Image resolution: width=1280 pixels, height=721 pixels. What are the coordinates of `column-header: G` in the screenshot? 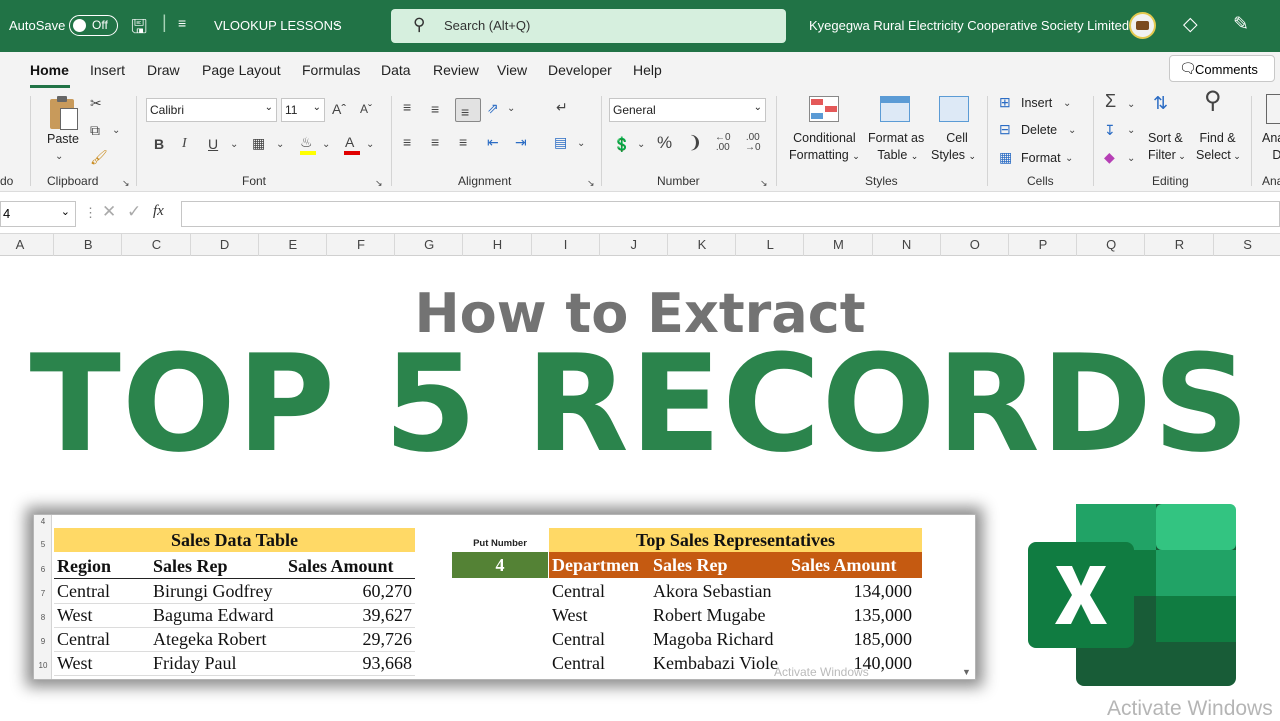 It's located at (429, 244).